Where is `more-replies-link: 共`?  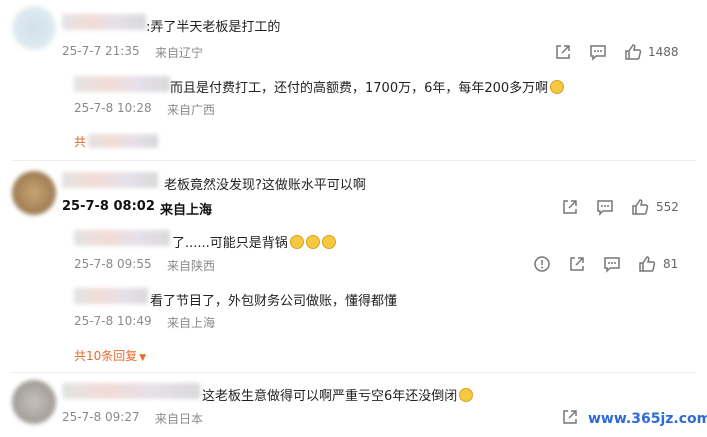 more-replies-link: 共 is located at coordinates (80, 141).